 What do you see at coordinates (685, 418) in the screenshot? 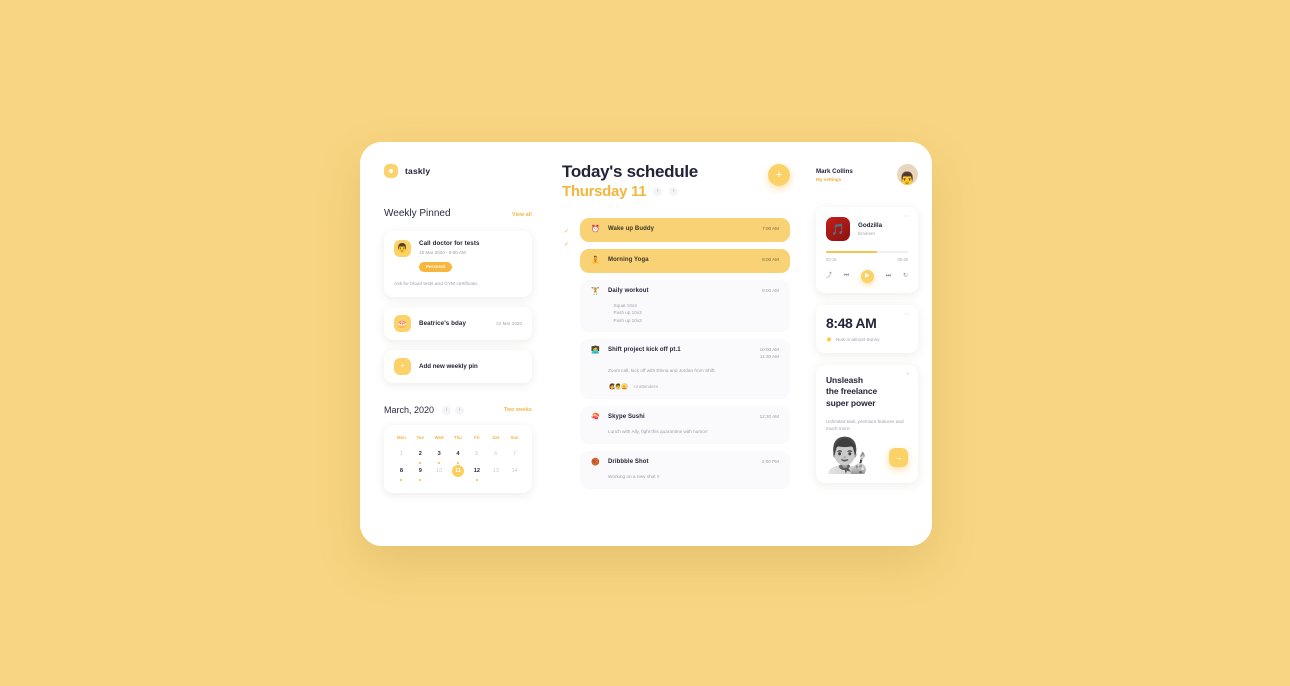
I see `task-header: 🍣 Skype Sushi 12:30 AM` at bounding box center [685, 418].